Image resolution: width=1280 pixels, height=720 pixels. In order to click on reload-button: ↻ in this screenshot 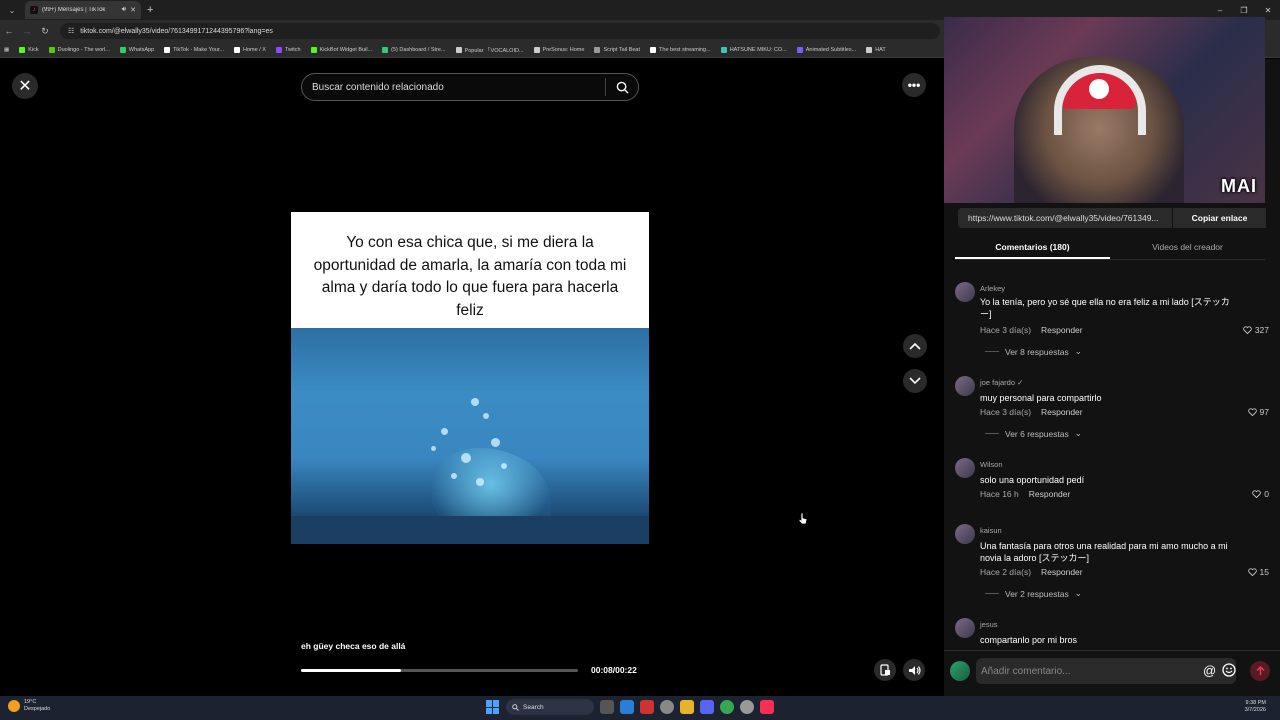, I will do `click(45, 31)`.